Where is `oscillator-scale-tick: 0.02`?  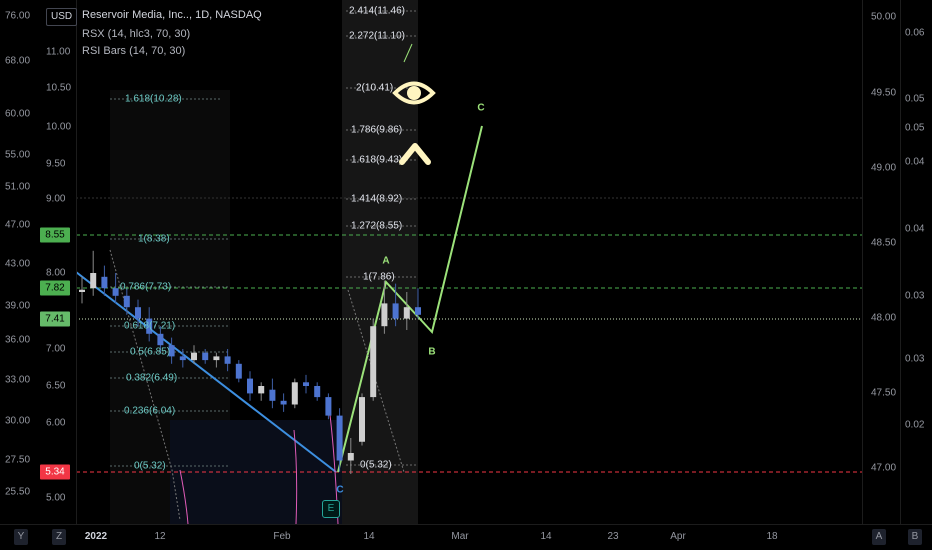 oscillator-scale-tick: 0.02 is located at coordinates (915, 425).